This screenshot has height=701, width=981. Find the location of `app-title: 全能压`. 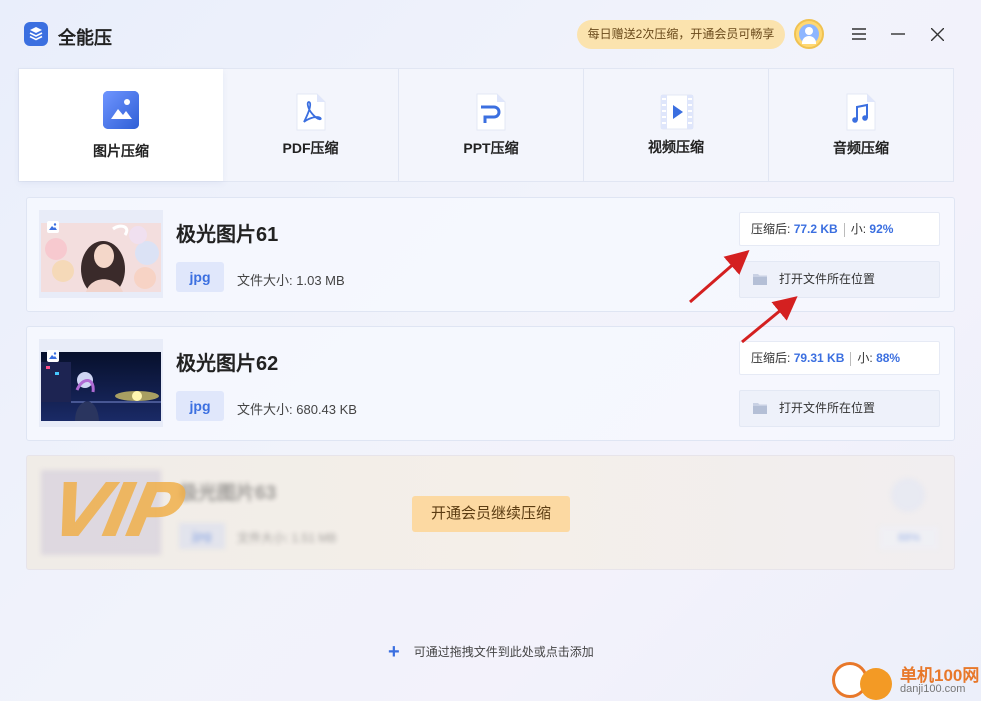

app-title: 全能压 is located at coordinates (85, 38).